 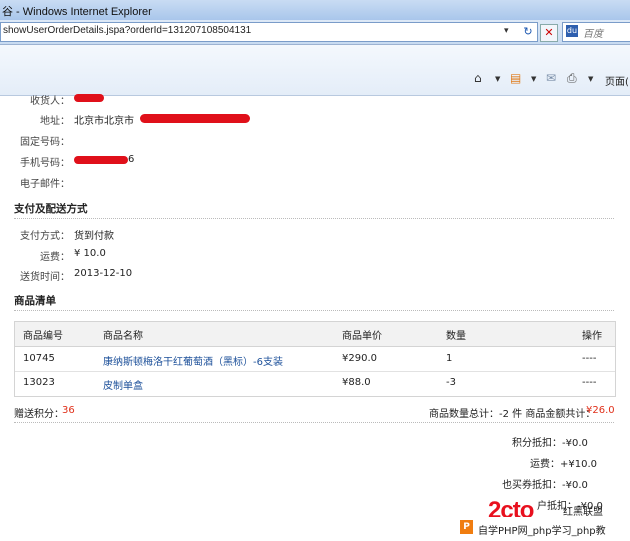 I want to click on feeds-dropdown-icon: ▼, so click(x=533, y=79).